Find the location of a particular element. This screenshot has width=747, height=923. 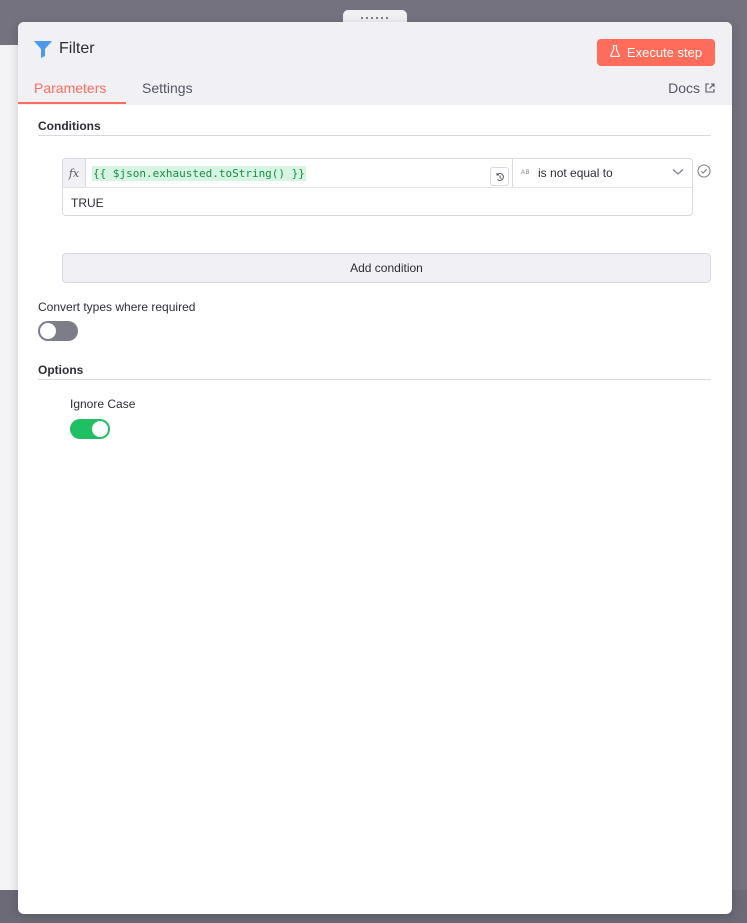

convert-types-label: Convert types where required is located at coordinates (117, 307).